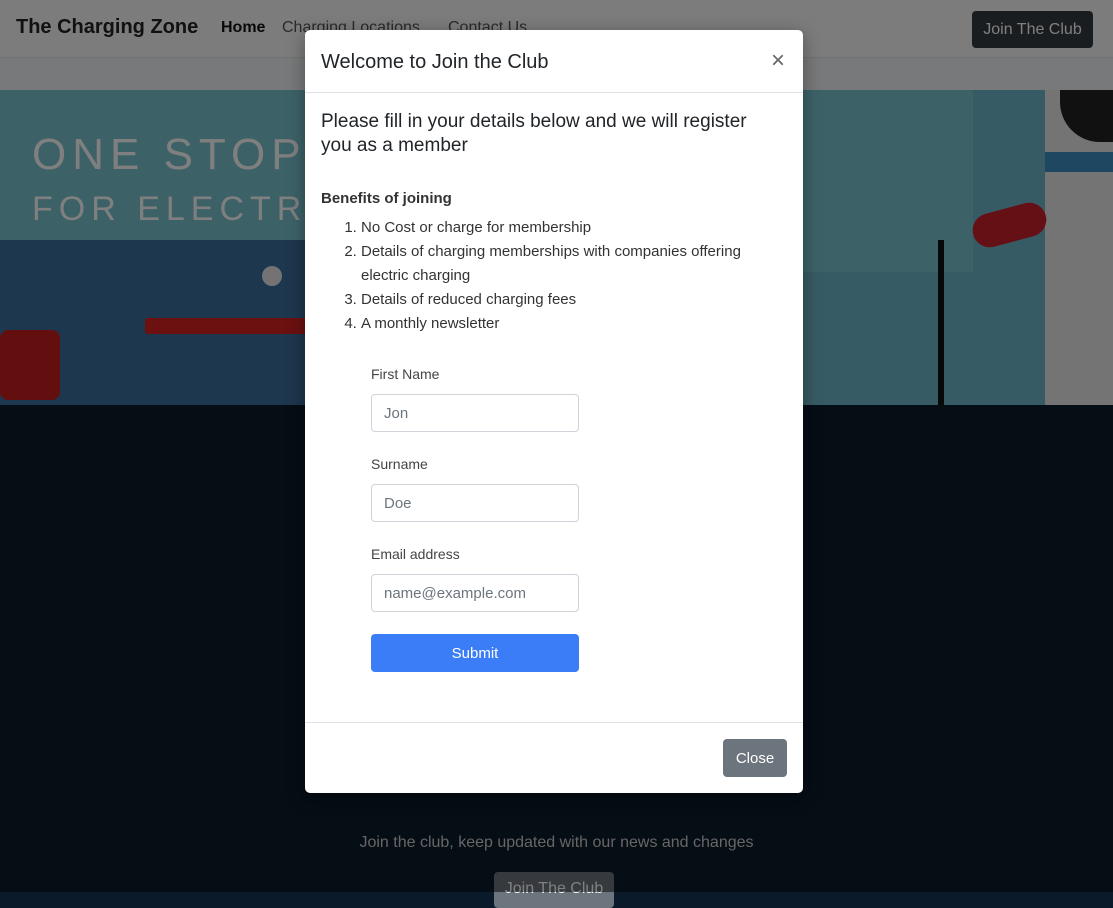  I want to click on close-icon: ×, so click(778, 61).